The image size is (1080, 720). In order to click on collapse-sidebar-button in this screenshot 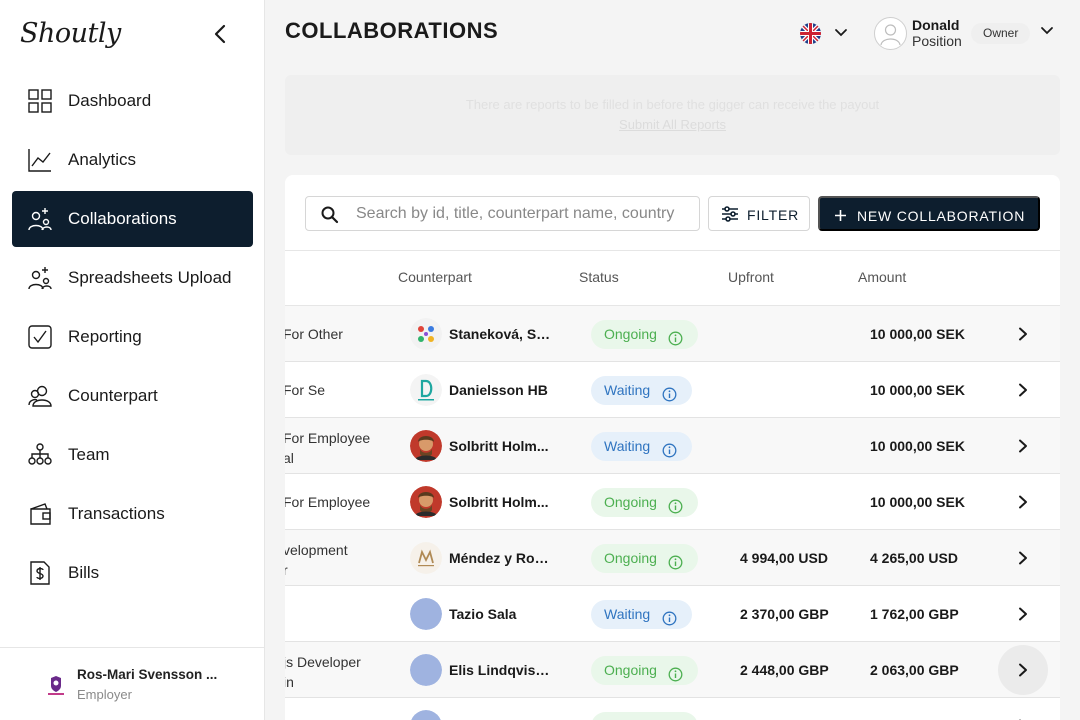, I will do `click(221, 34)`.